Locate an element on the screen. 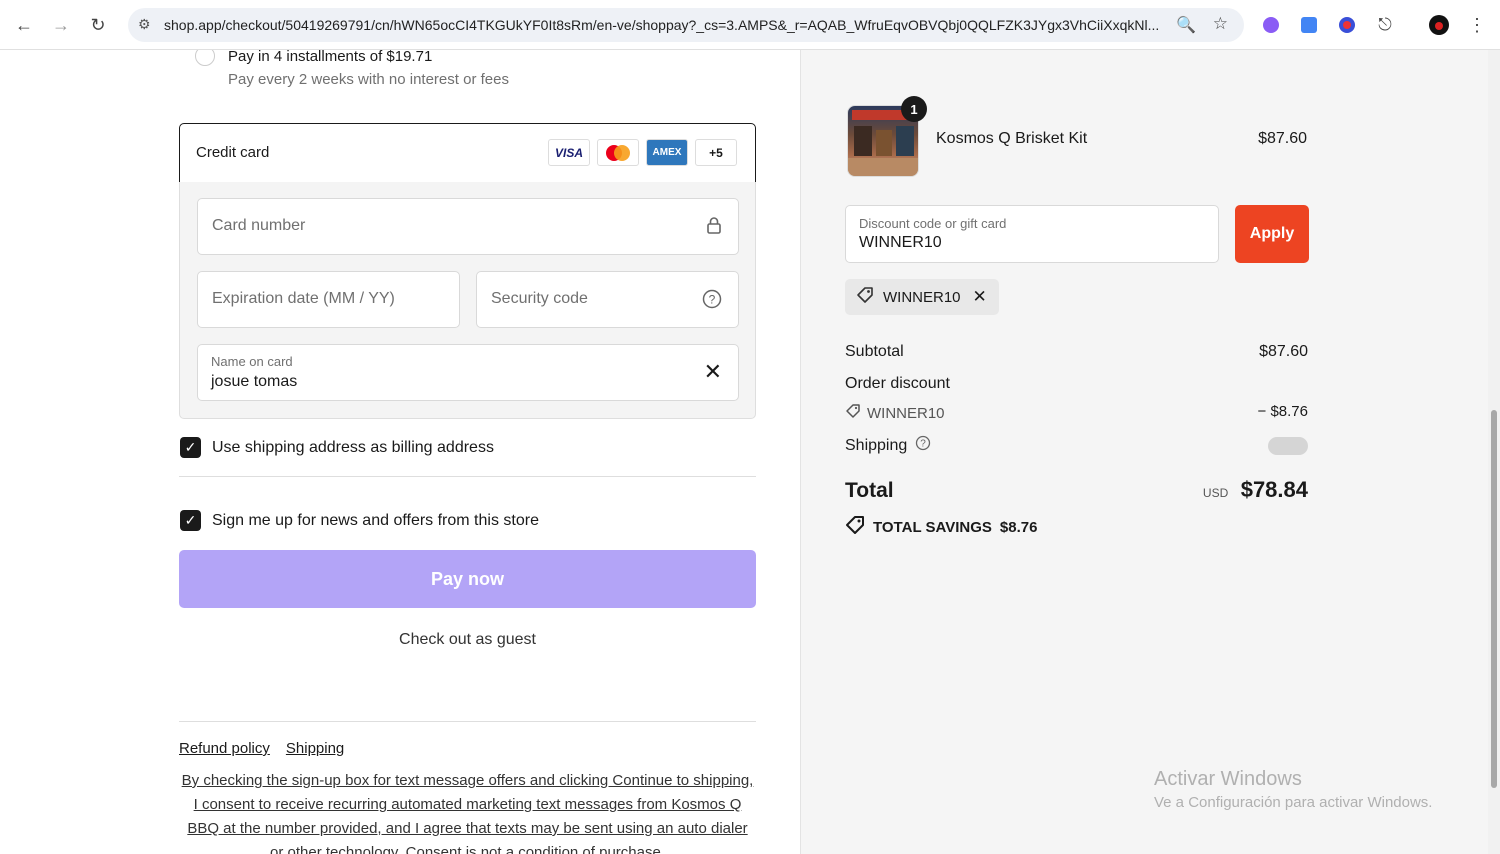 Image resolution: width=1500 pixels, height=854 pixels. order-discount-label: Order discount is located at coordinates (897, 383).